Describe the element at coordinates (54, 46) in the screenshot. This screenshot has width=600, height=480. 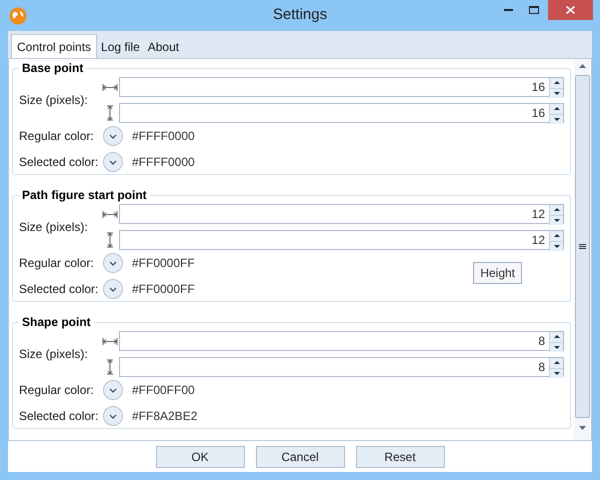
I see `tab: Control points` at that location.